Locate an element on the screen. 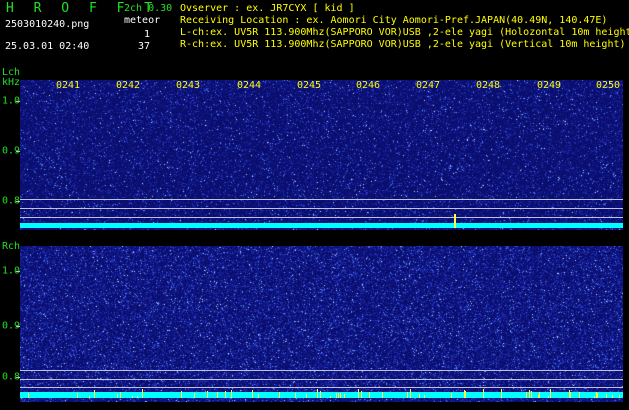 Image resolution: width=629 pixels, height=410 pixels. meteor-count-lch: 1 is located at coordinates (146, 34).